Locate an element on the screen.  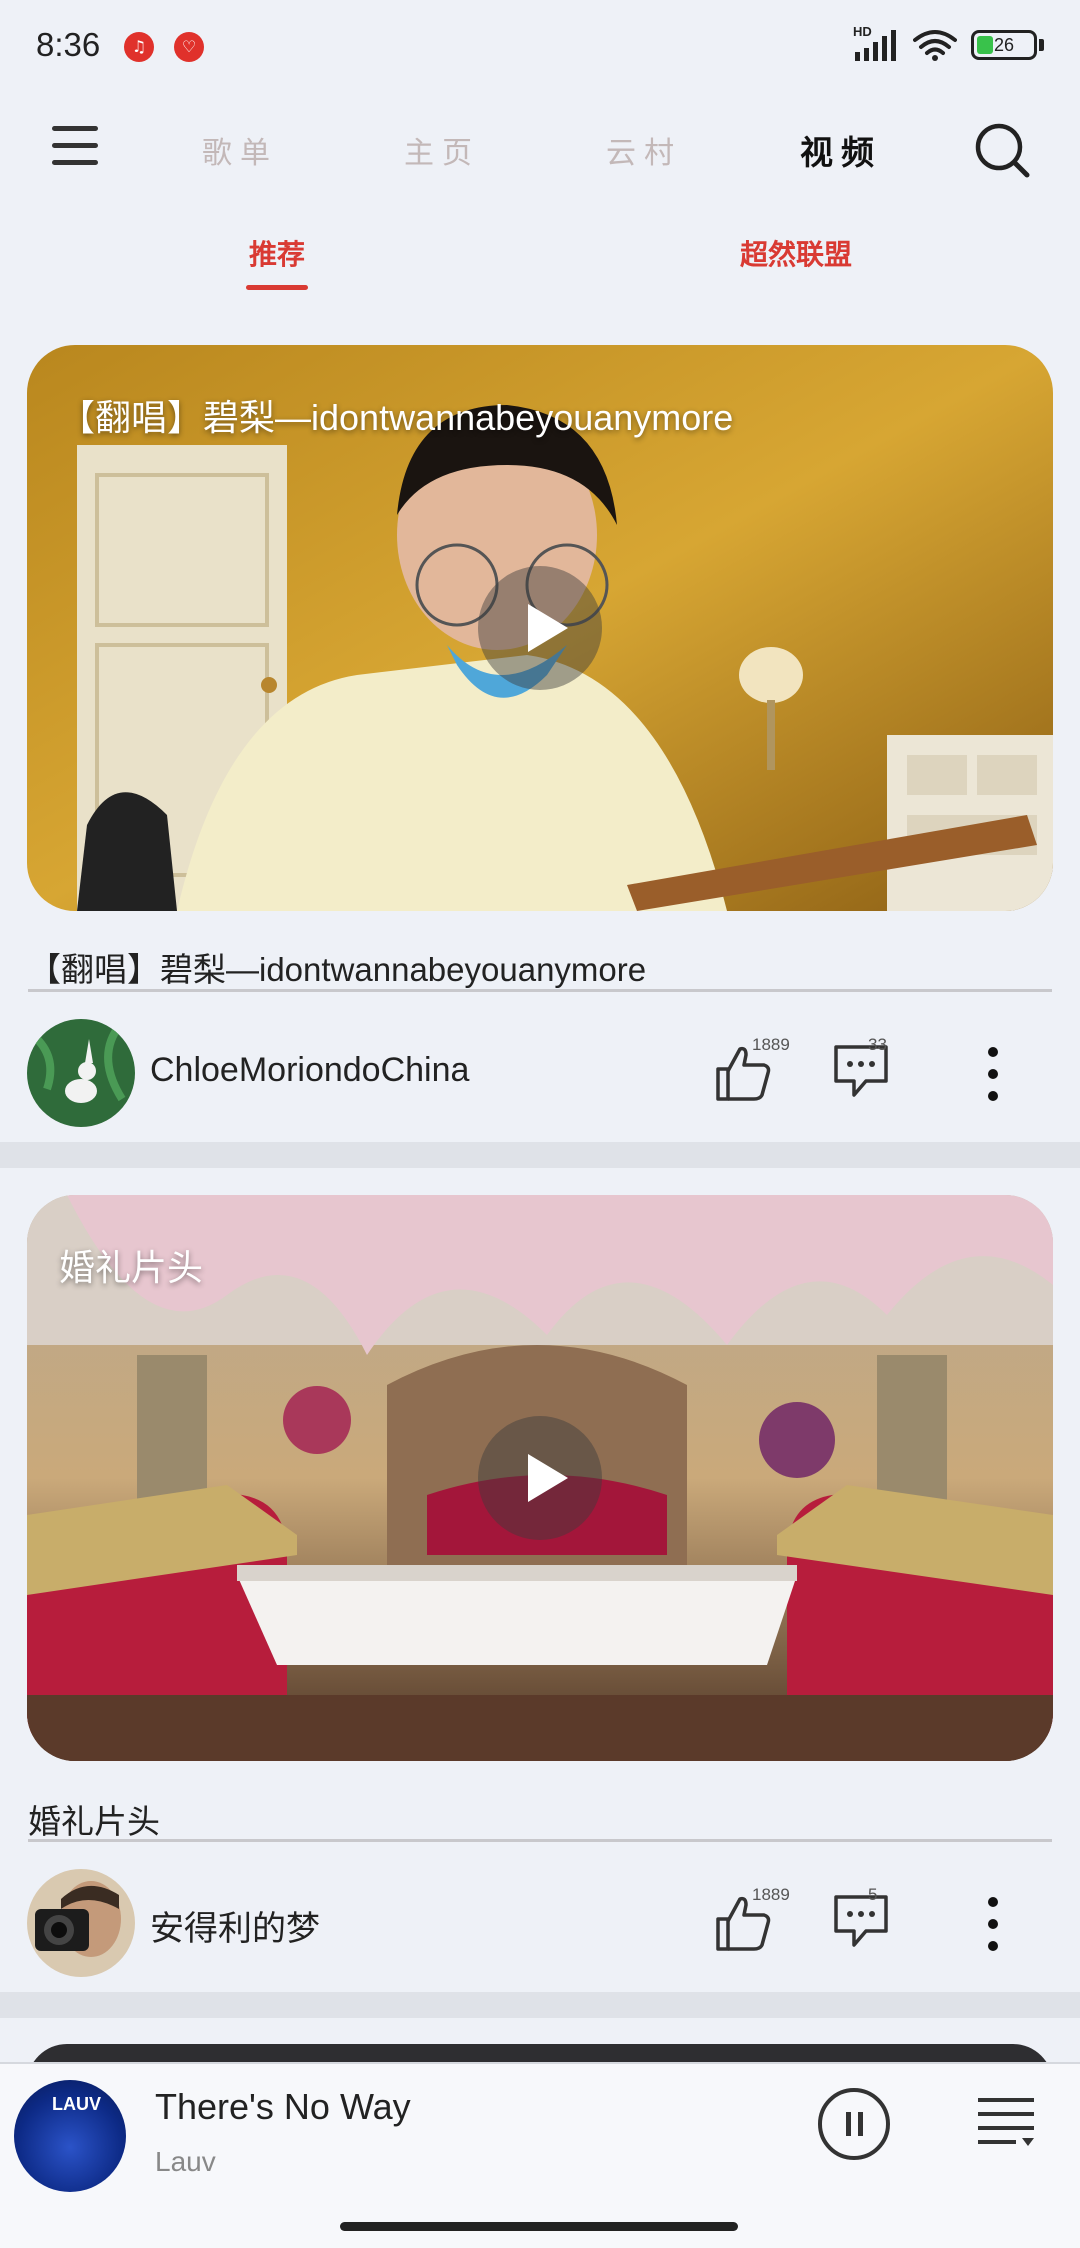
search-icon is located at coordinates (1002, 150).